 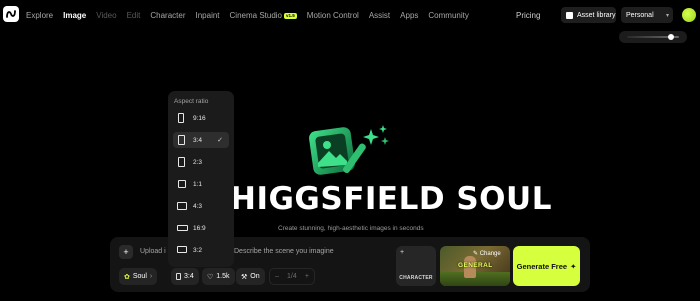 I want to click on ratio-option-4-3: 4:3, so click(x=201, y=206).